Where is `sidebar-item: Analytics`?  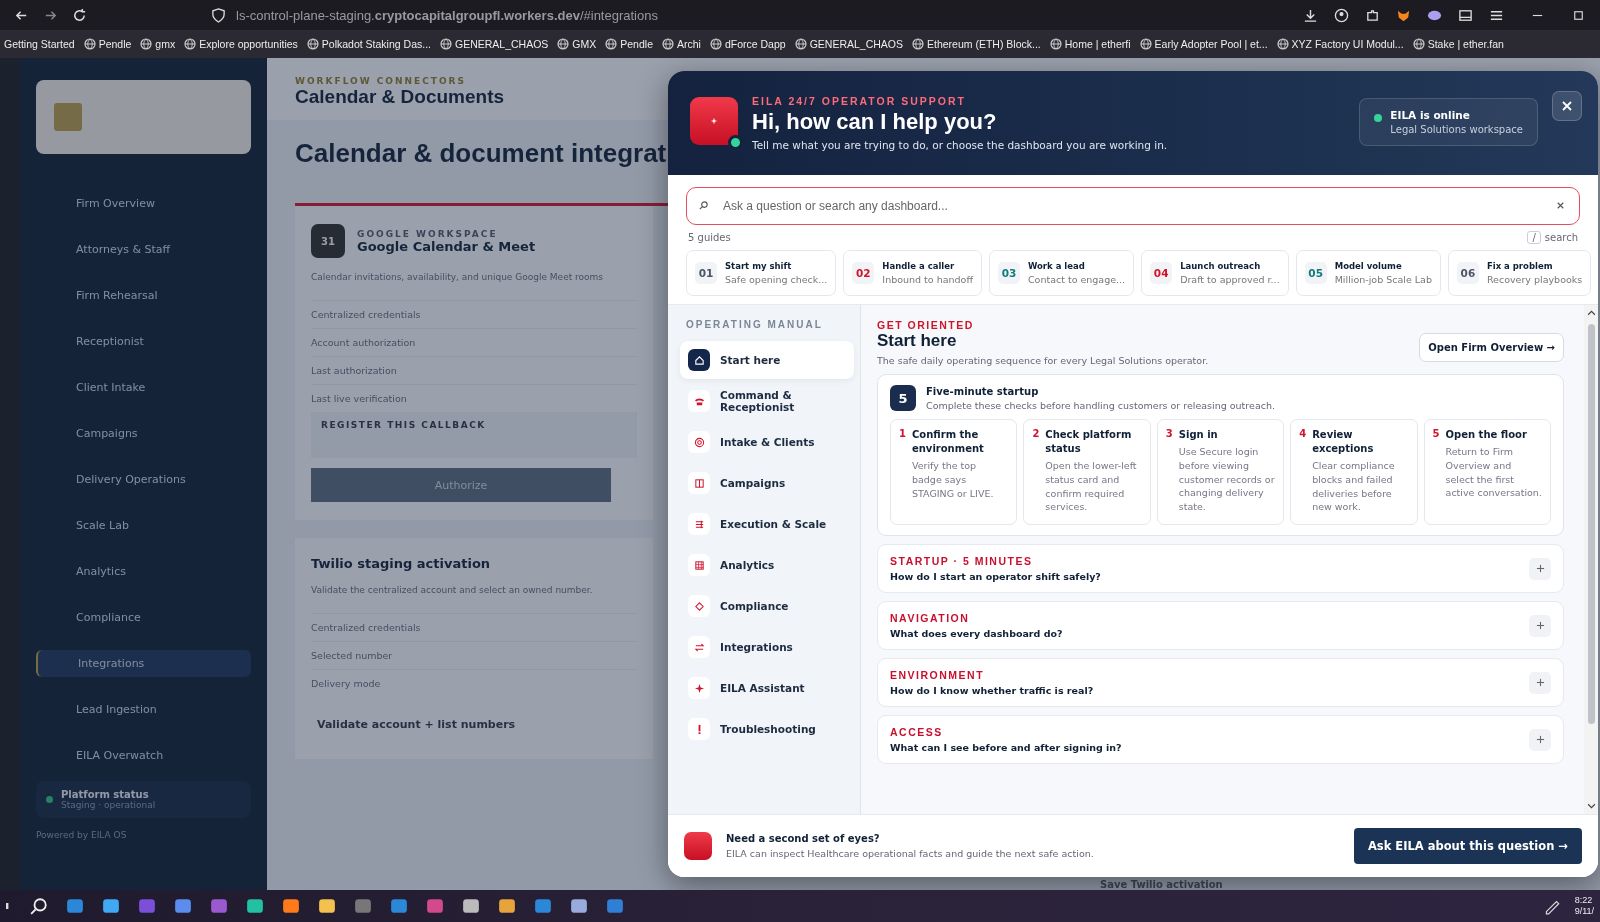
sidebar-item: Analytics is located at coordinates (143, 571).